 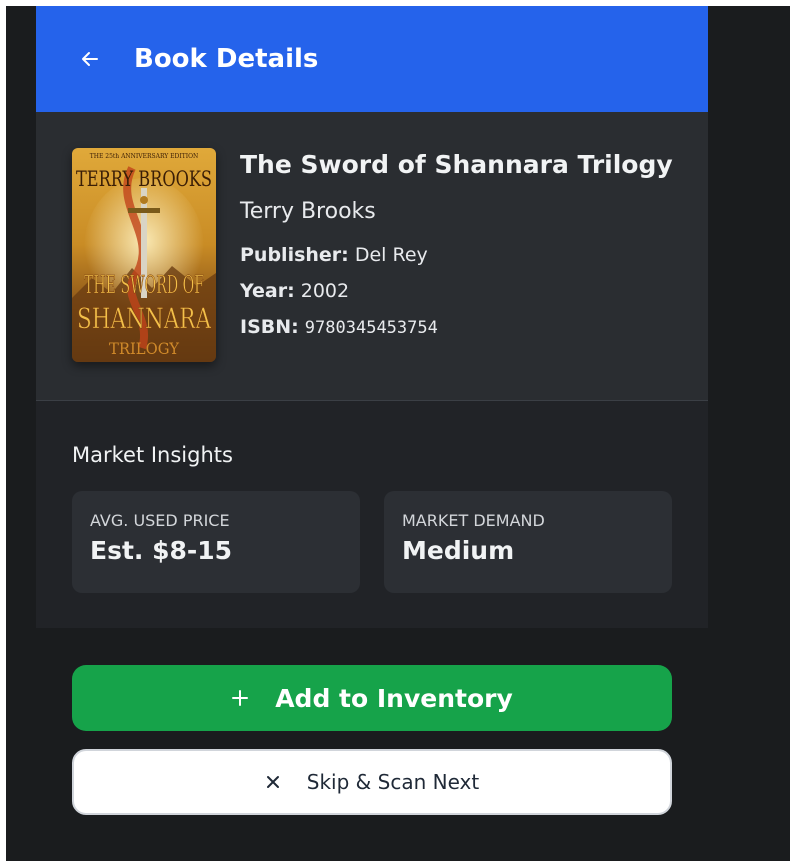 What do you see at coordinates (267, 291) in the screenshot?
I see `year-label: Year:` at bounding box center [267, 291].